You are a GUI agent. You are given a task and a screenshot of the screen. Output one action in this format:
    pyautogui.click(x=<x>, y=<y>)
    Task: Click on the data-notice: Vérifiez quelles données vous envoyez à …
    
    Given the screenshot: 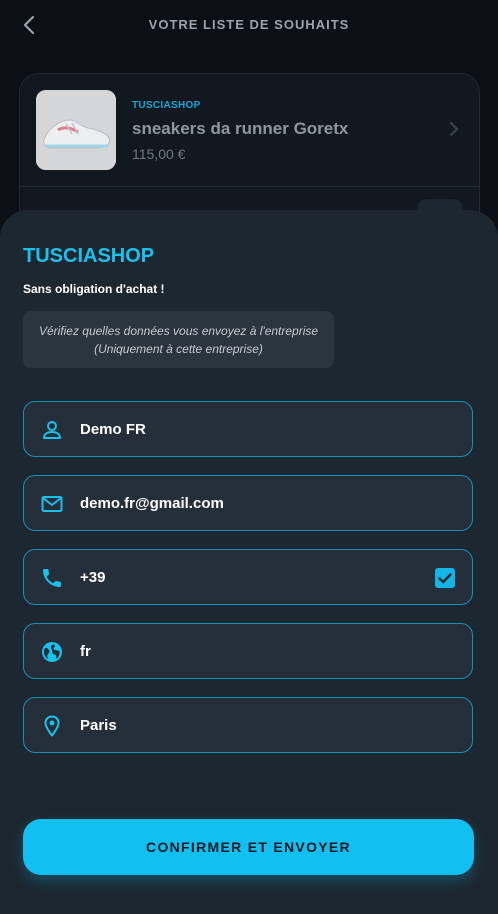 What is the action you would take?
    pyautogui.click(x=178, y=339)
    